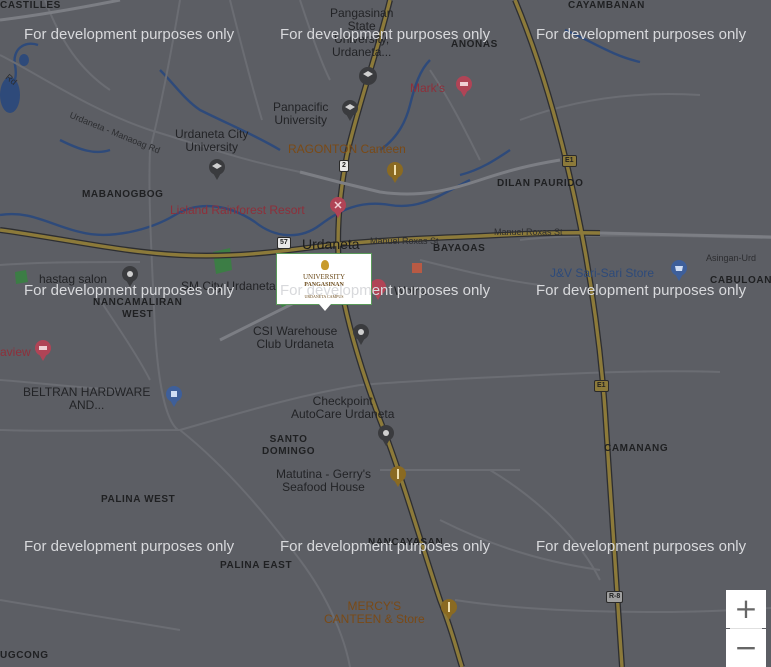 This screenshot has height=667, width=771. I want to click on marker-line-1: UNIVERSITY, so click(324, 277).